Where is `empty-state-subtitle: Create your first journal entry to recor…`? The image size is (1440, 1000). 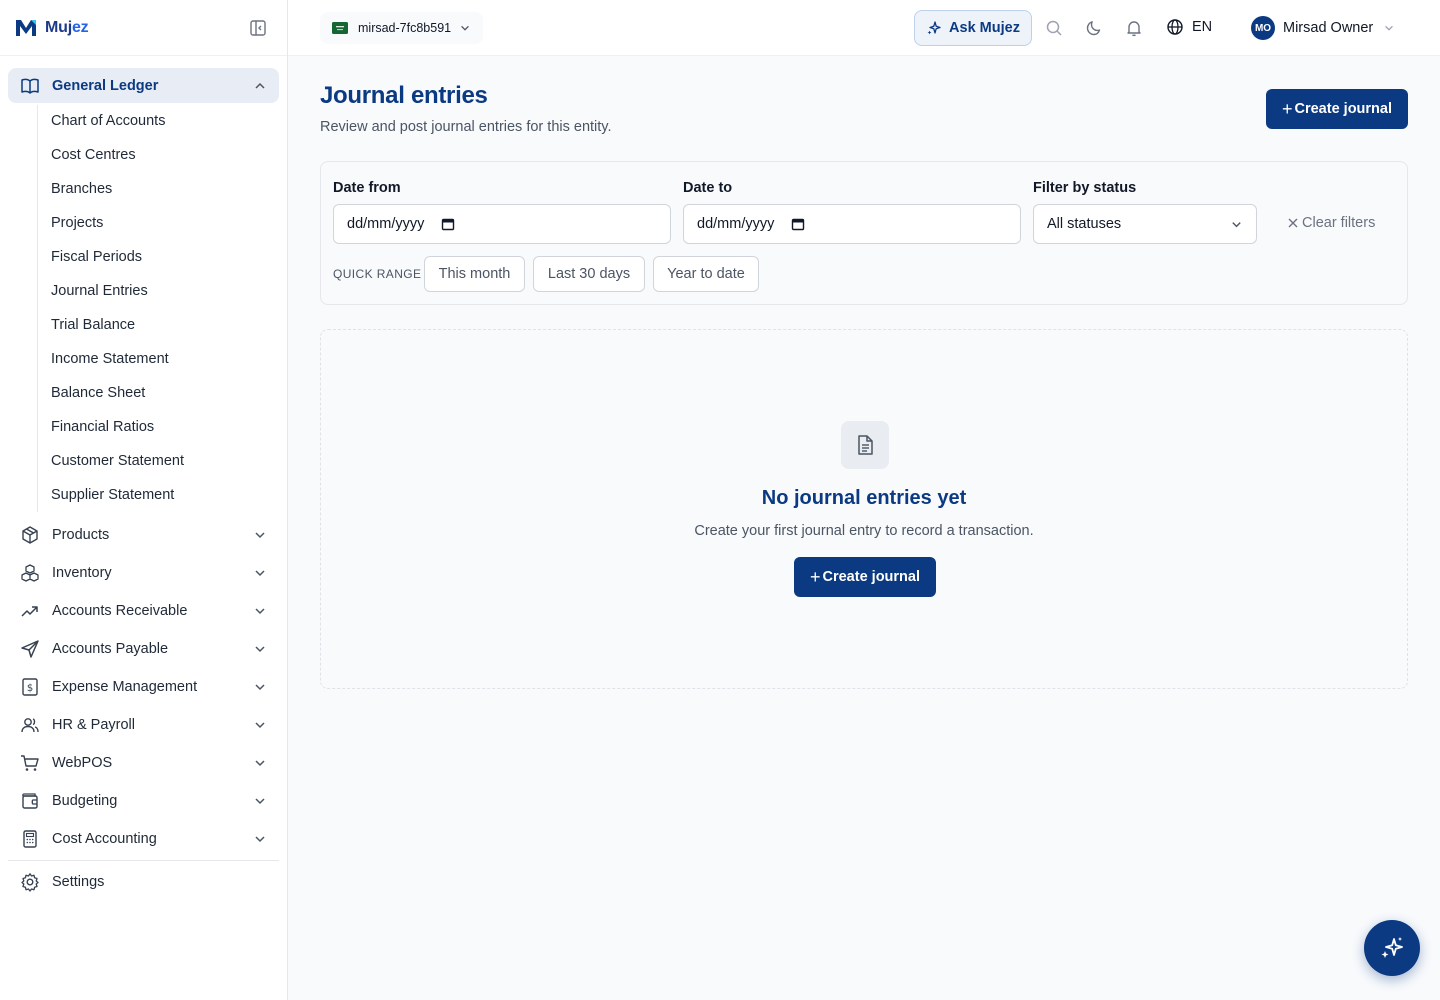
empty-state-subtitle: Create your first journal entry to recor… is located at coordinates (864, 531).